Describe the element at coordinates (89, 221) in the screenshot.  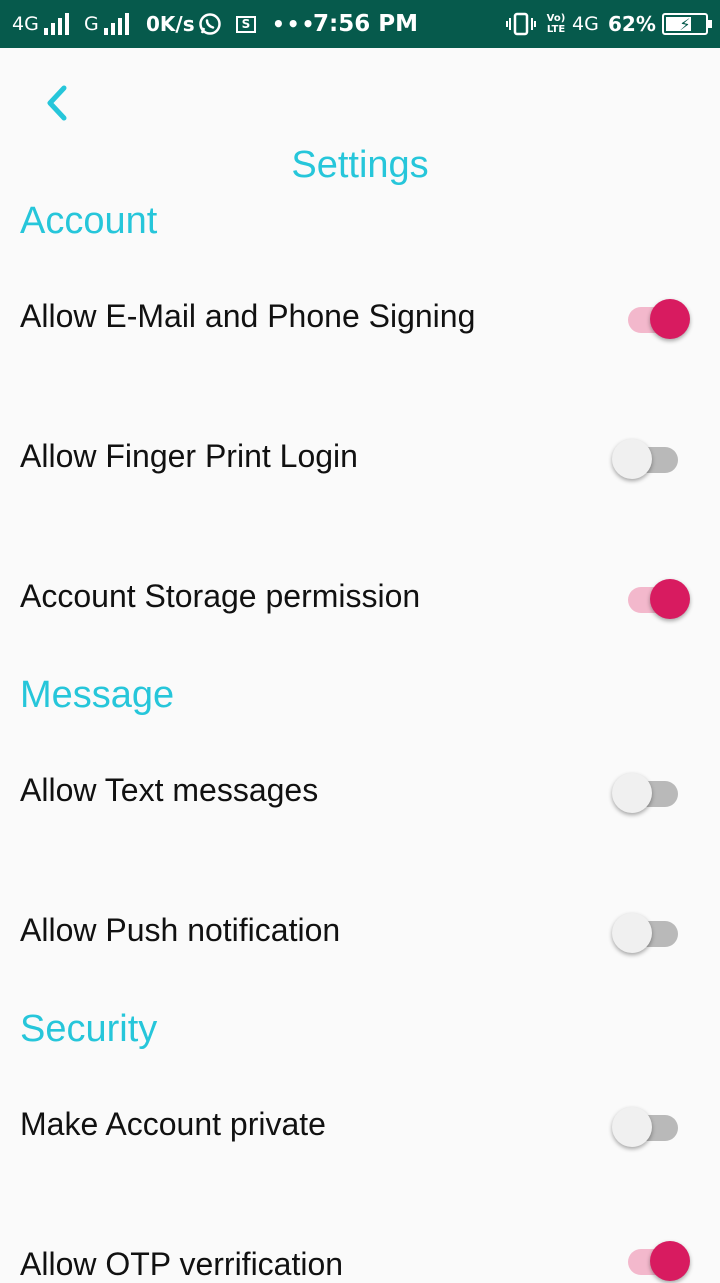
I see `section-title-account: Account` at that location.